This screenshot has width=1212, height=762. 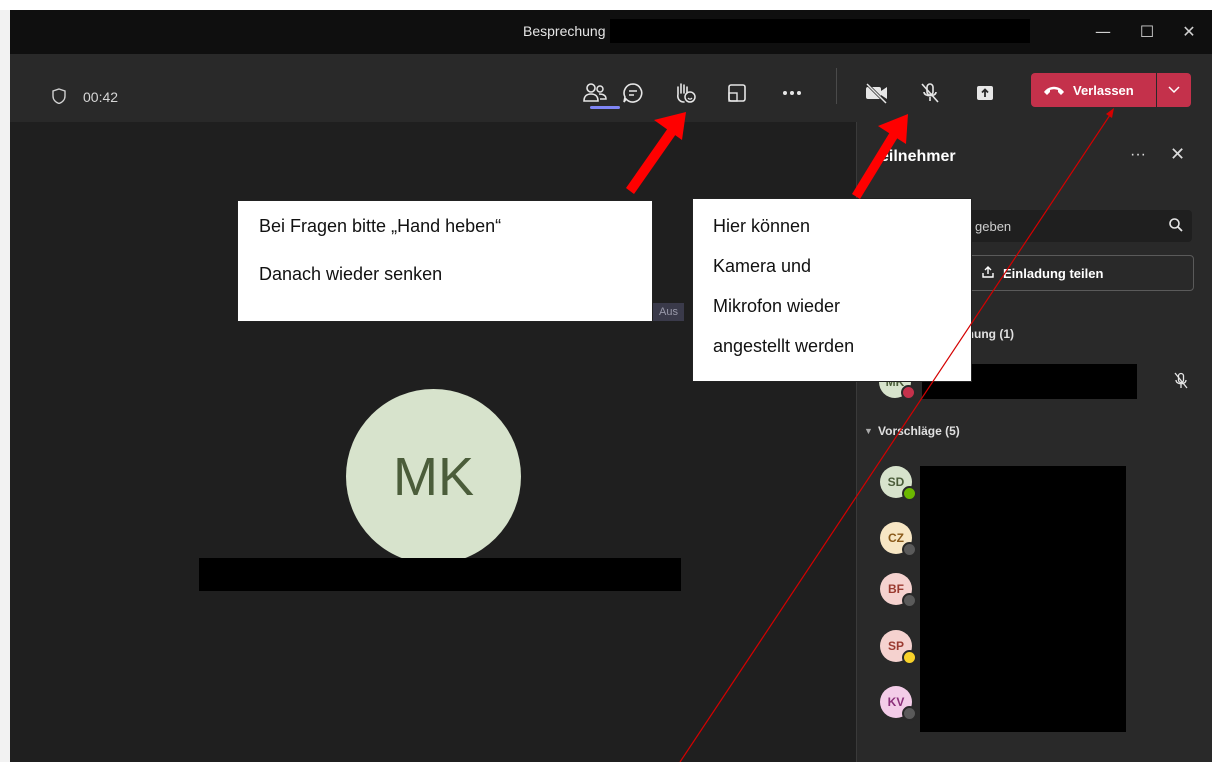 What do you see at coordinates (1176, 225) in the screenshot?
I see `search-icon` at bounding box center [1176, 225].